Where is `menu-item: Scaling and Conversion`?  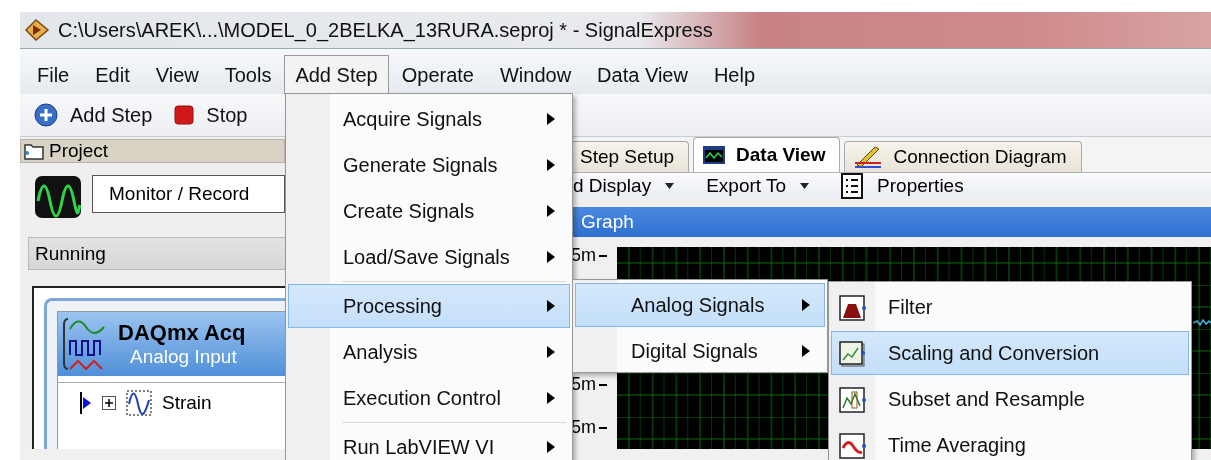 menu-item: Scaling and Conversion is located at coordinates (1010, 353).